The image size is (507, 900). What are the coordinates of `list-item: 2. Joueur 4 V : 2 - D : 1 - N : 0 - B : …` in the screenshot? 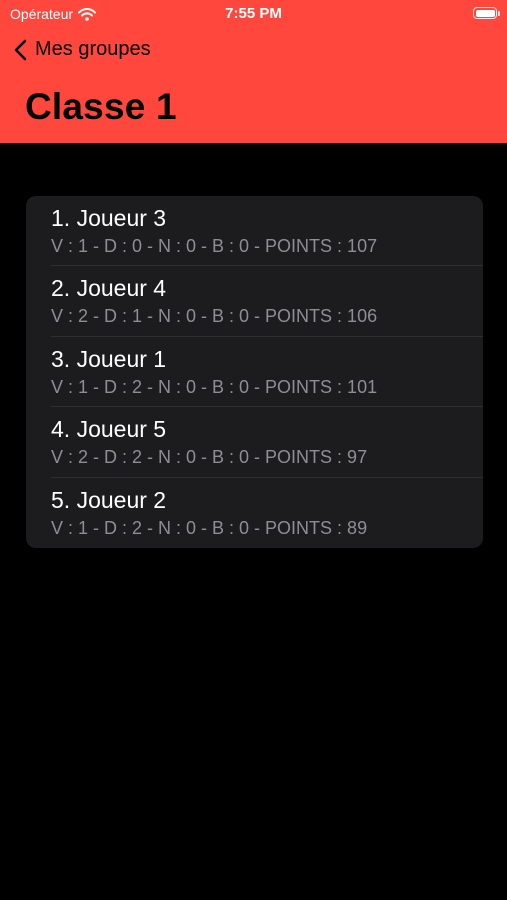 It's located at (254, 302).